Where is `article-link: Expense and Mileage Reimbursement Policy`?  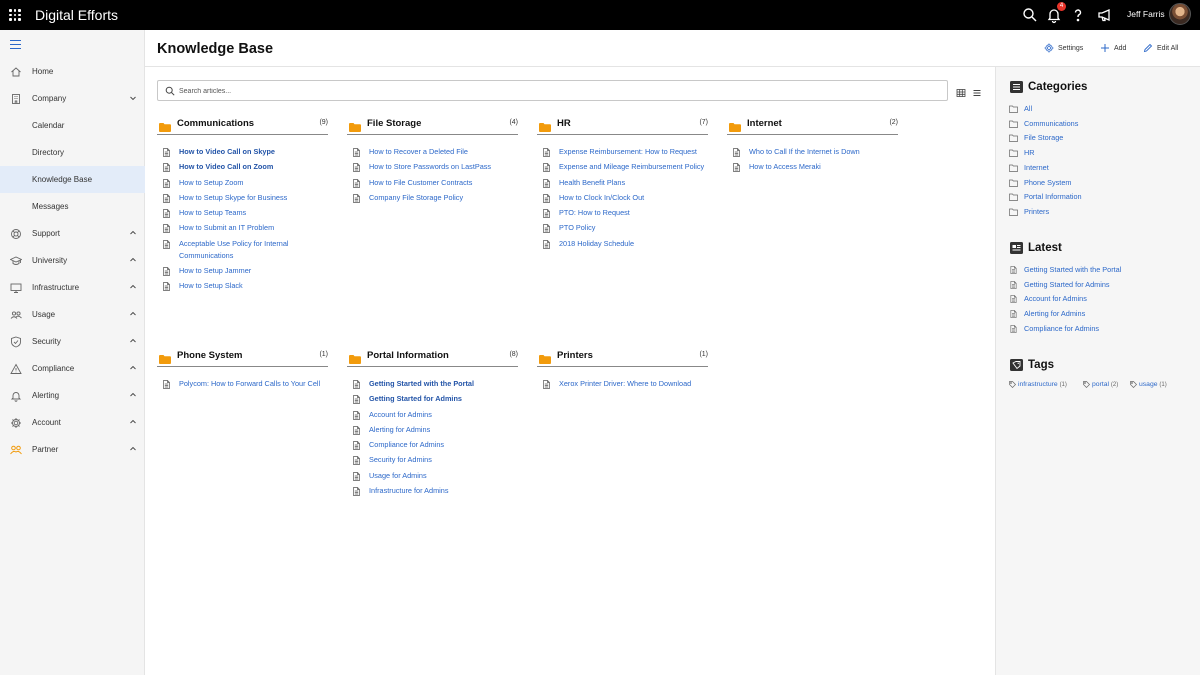 article-link: Expense and Mileage Reimbursement Policy is located at coordinates (622, 167).